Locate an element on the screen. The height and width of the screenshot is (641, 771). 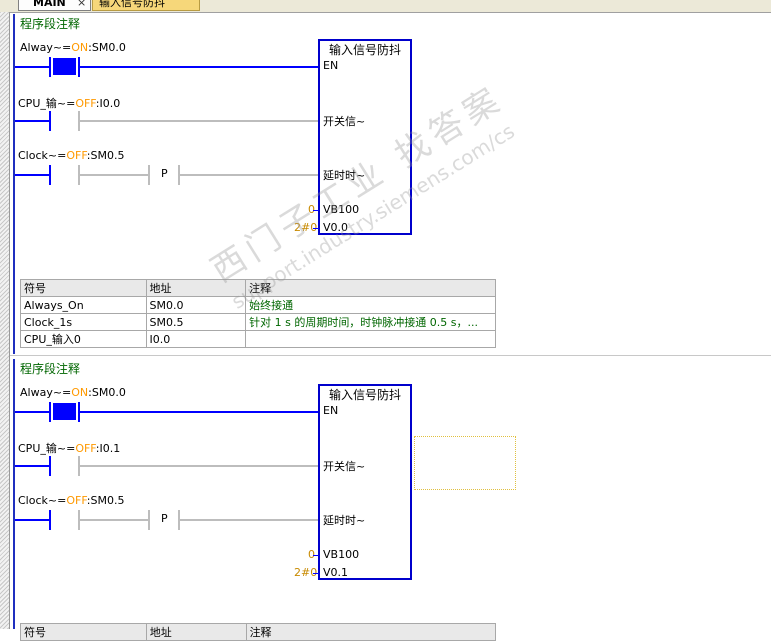
pin-v0: V0.0 is located at coordinates (336, 227).